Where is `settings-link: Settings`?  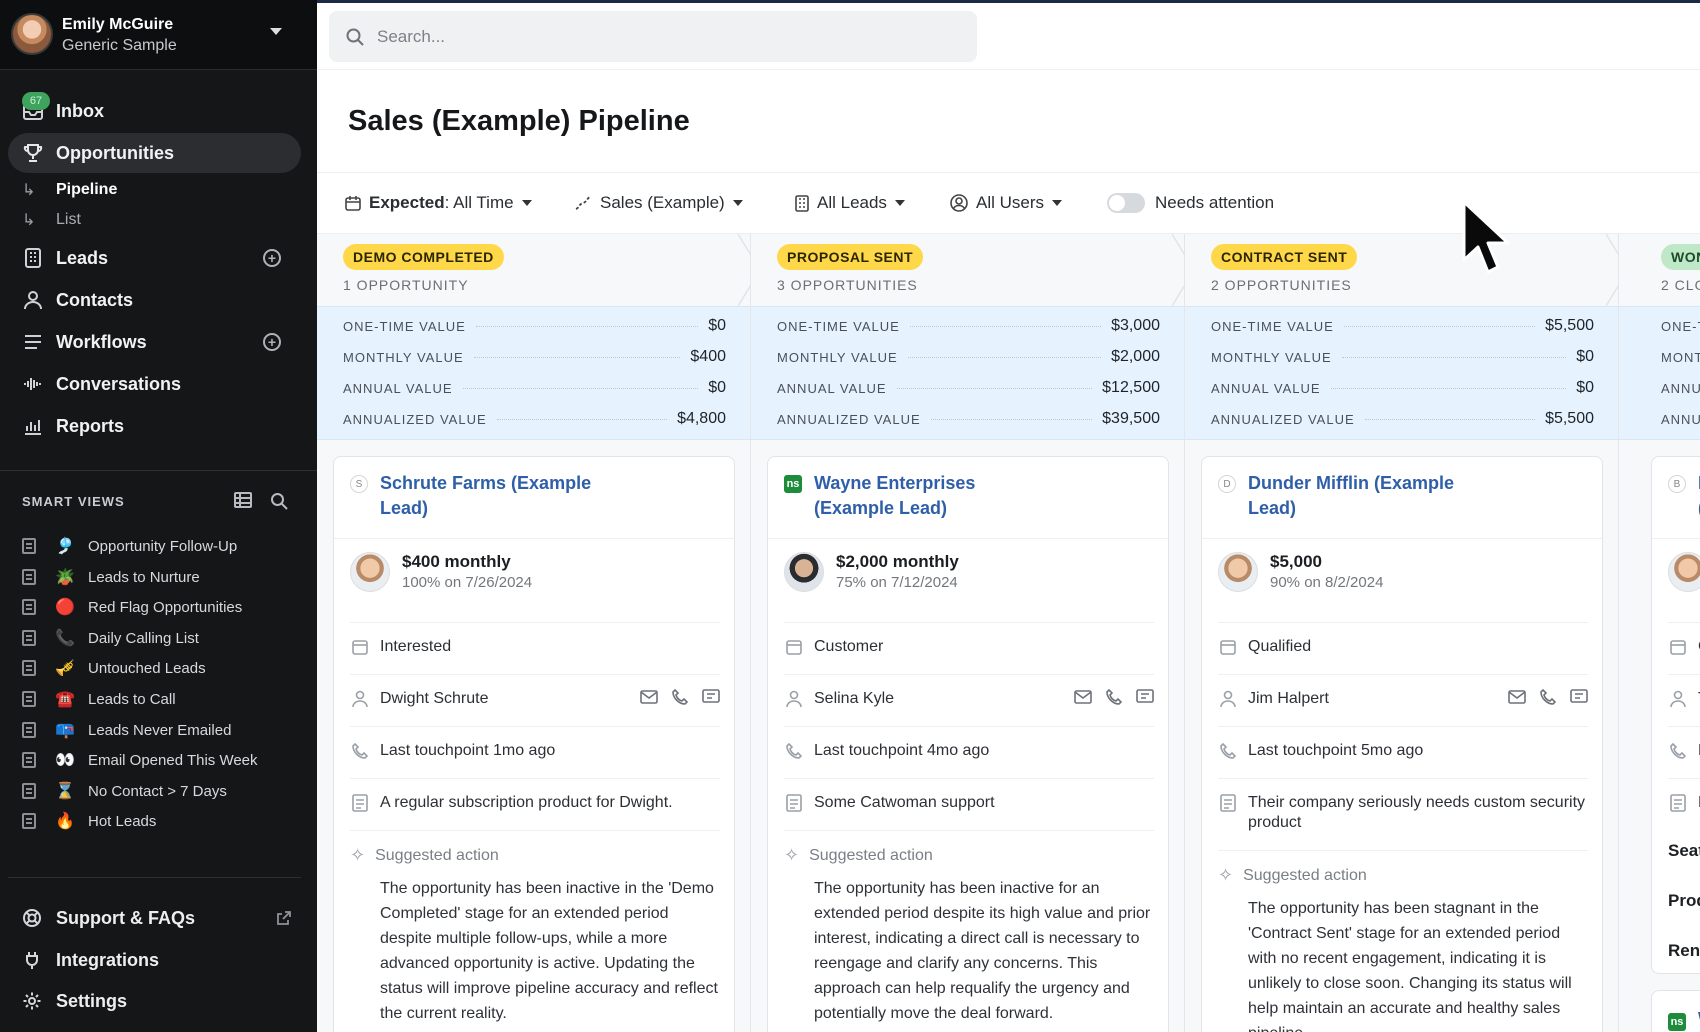 settings-link: Settings is located at coordinates (74, 1001).